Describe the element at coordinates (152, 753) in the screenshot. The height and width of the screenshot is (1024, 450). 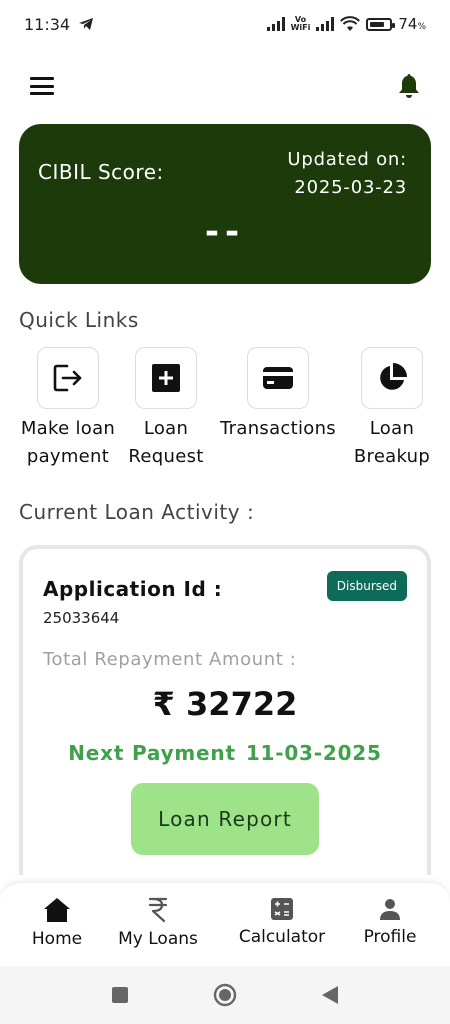
I see `next-payment-label: Next Payment` at that location.